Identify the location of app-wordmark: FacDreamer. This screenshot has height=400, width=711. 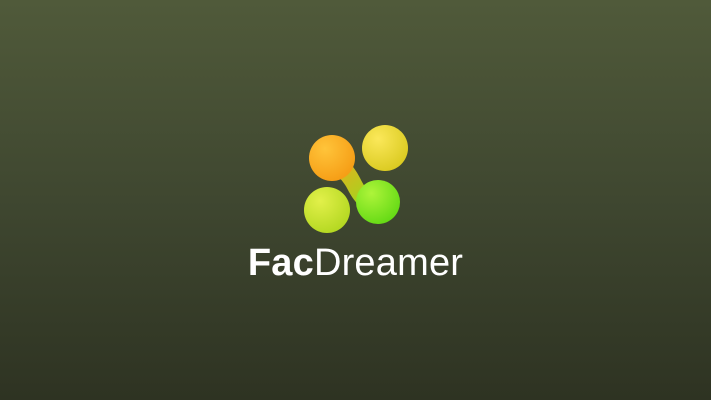
(355, 263).